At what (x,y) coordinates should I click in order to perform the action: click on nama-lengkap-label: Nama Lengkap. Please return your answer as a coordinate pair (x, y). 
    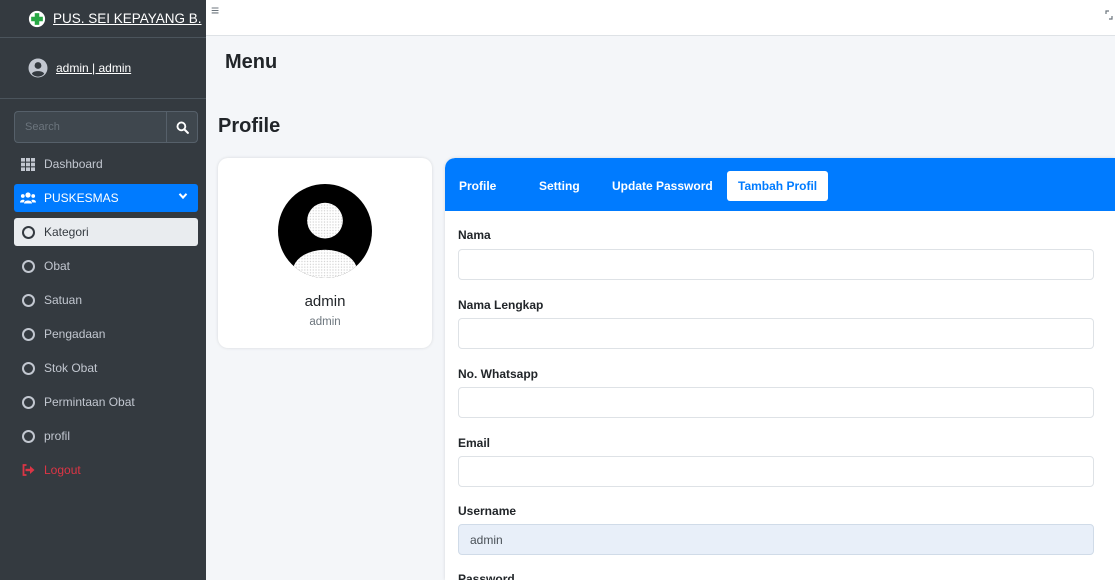
    Looking at the image, I should click on (501, 305).